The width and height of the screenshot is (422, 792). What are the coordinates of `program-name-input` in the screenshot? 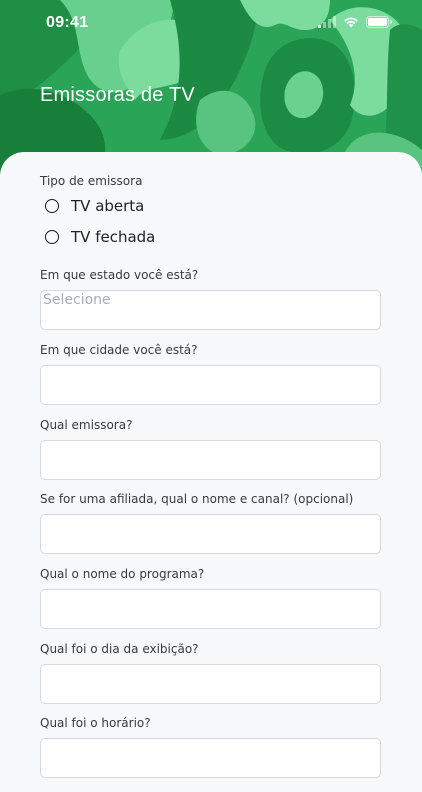 It's located at (210, 609).